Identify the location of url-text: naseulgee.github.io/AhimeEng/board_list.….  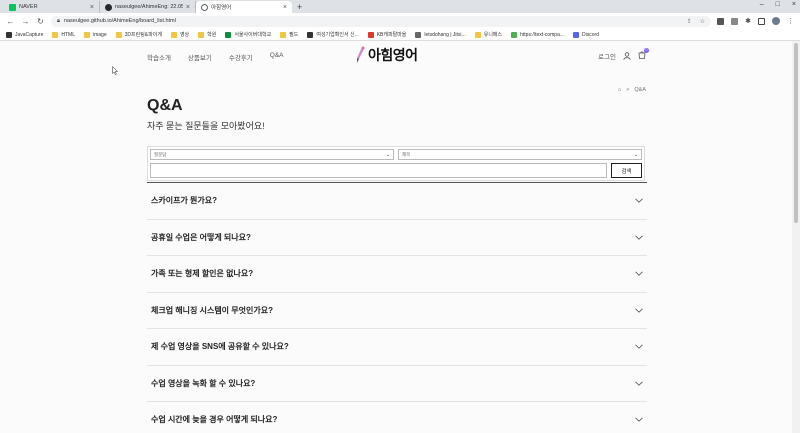
(119, 21).